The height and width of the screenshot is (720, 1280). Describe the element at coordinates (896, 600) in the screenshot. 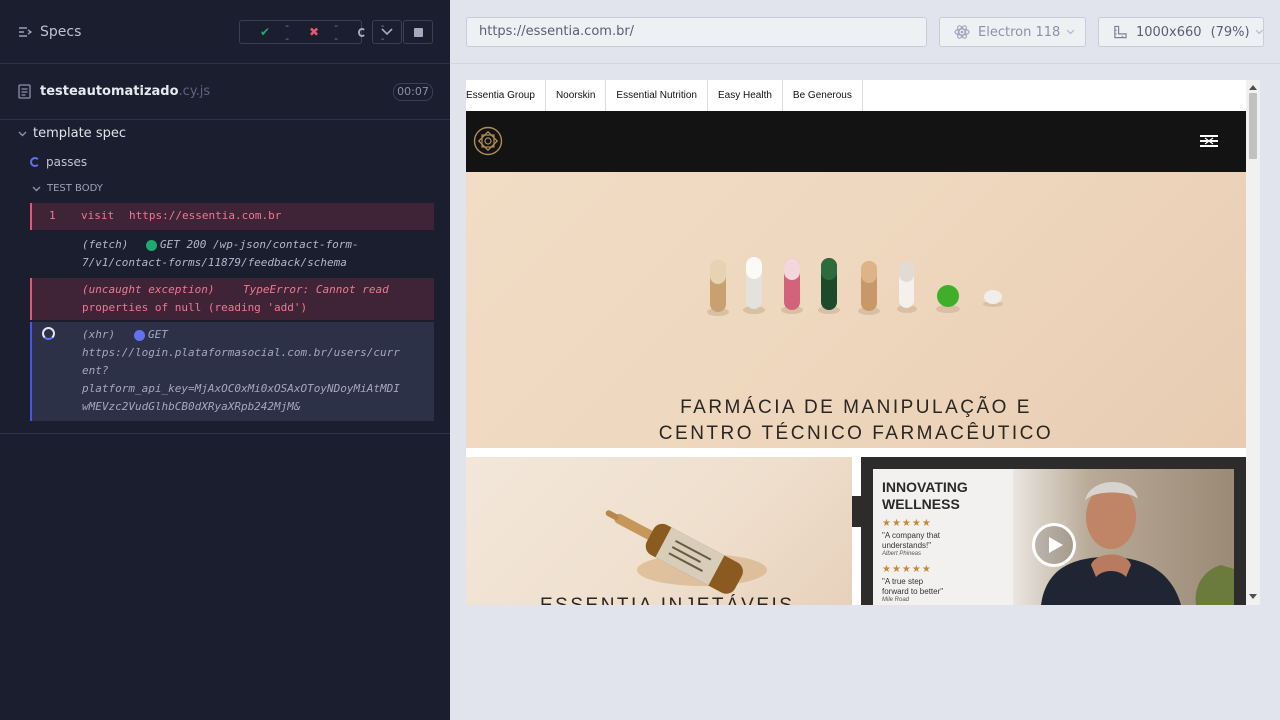

I see `quote-2-author: Mile Road` at that location.